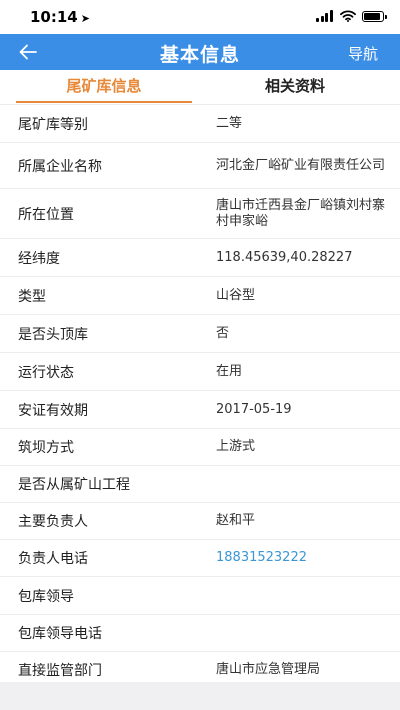 Image resolution: width=400 pixels, height=710 pixels. I want to click on tab-related-docs: 相关资料, so click(295, 87).